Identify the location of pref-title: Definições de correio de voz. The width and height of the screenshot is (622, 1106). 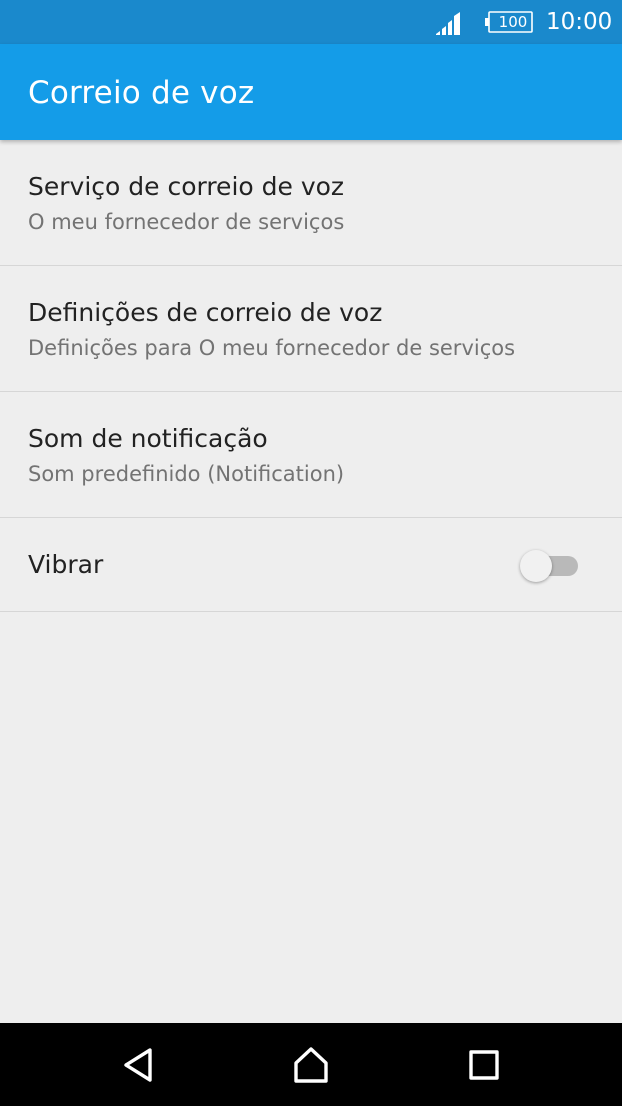
(205, 312).